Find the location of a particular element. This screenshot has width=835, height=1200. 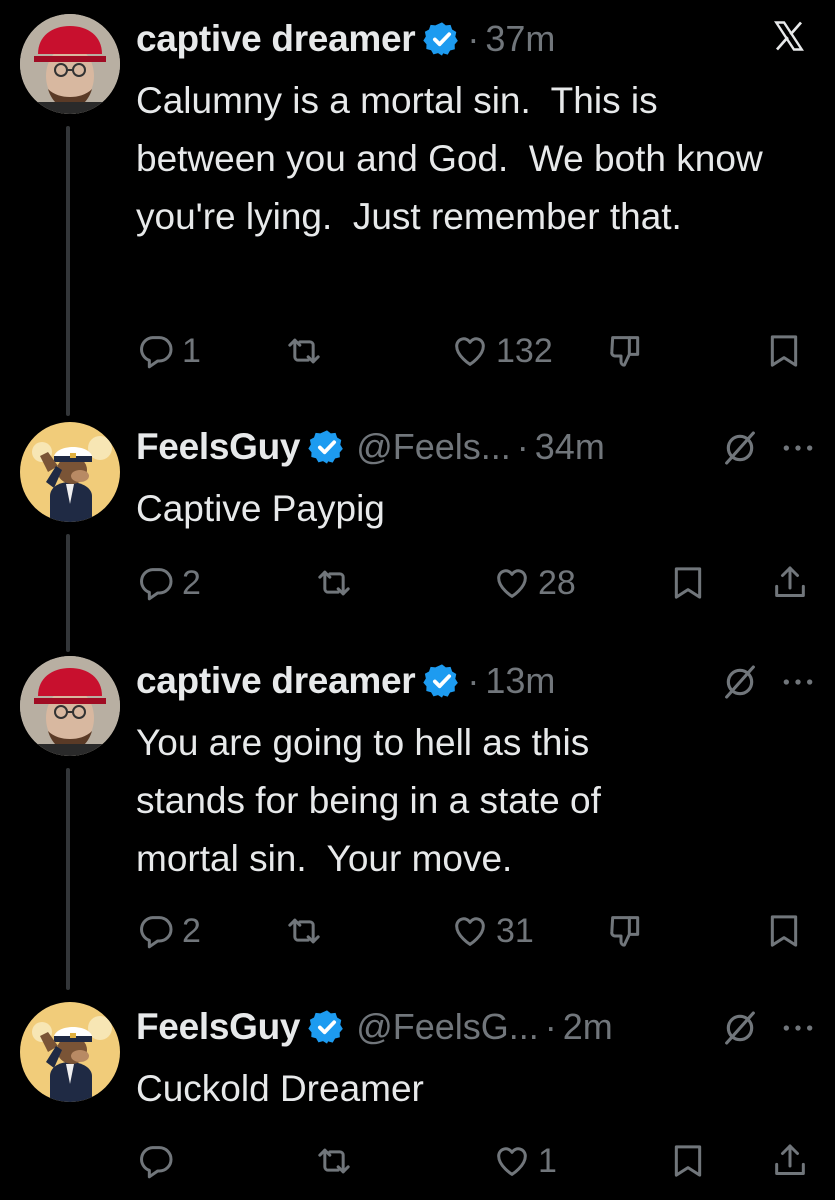

like-count: 31 is located at coordinates (515, 930).